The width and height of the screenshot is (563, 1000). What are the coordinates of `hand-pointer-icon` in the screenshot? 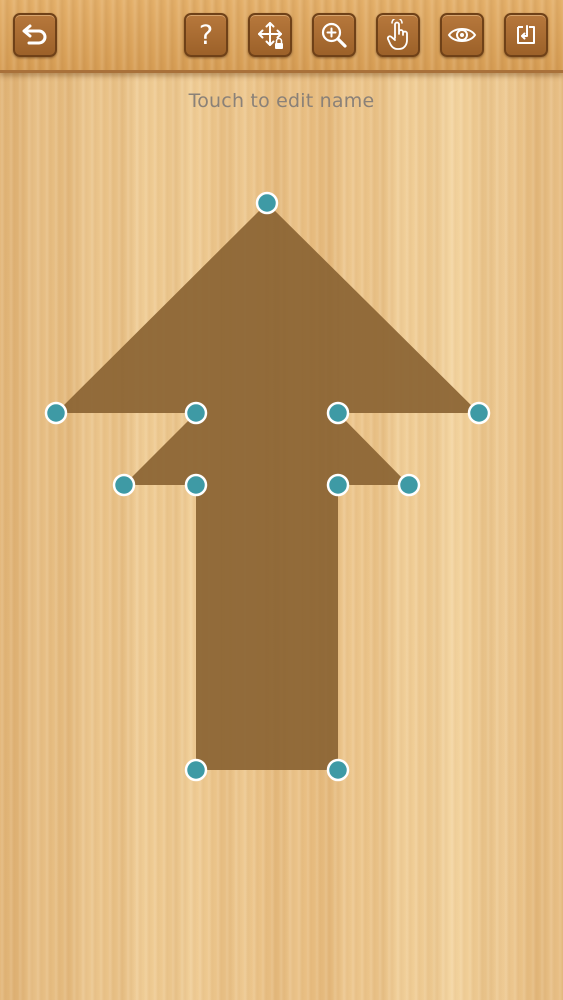 It's located at (398, 35).